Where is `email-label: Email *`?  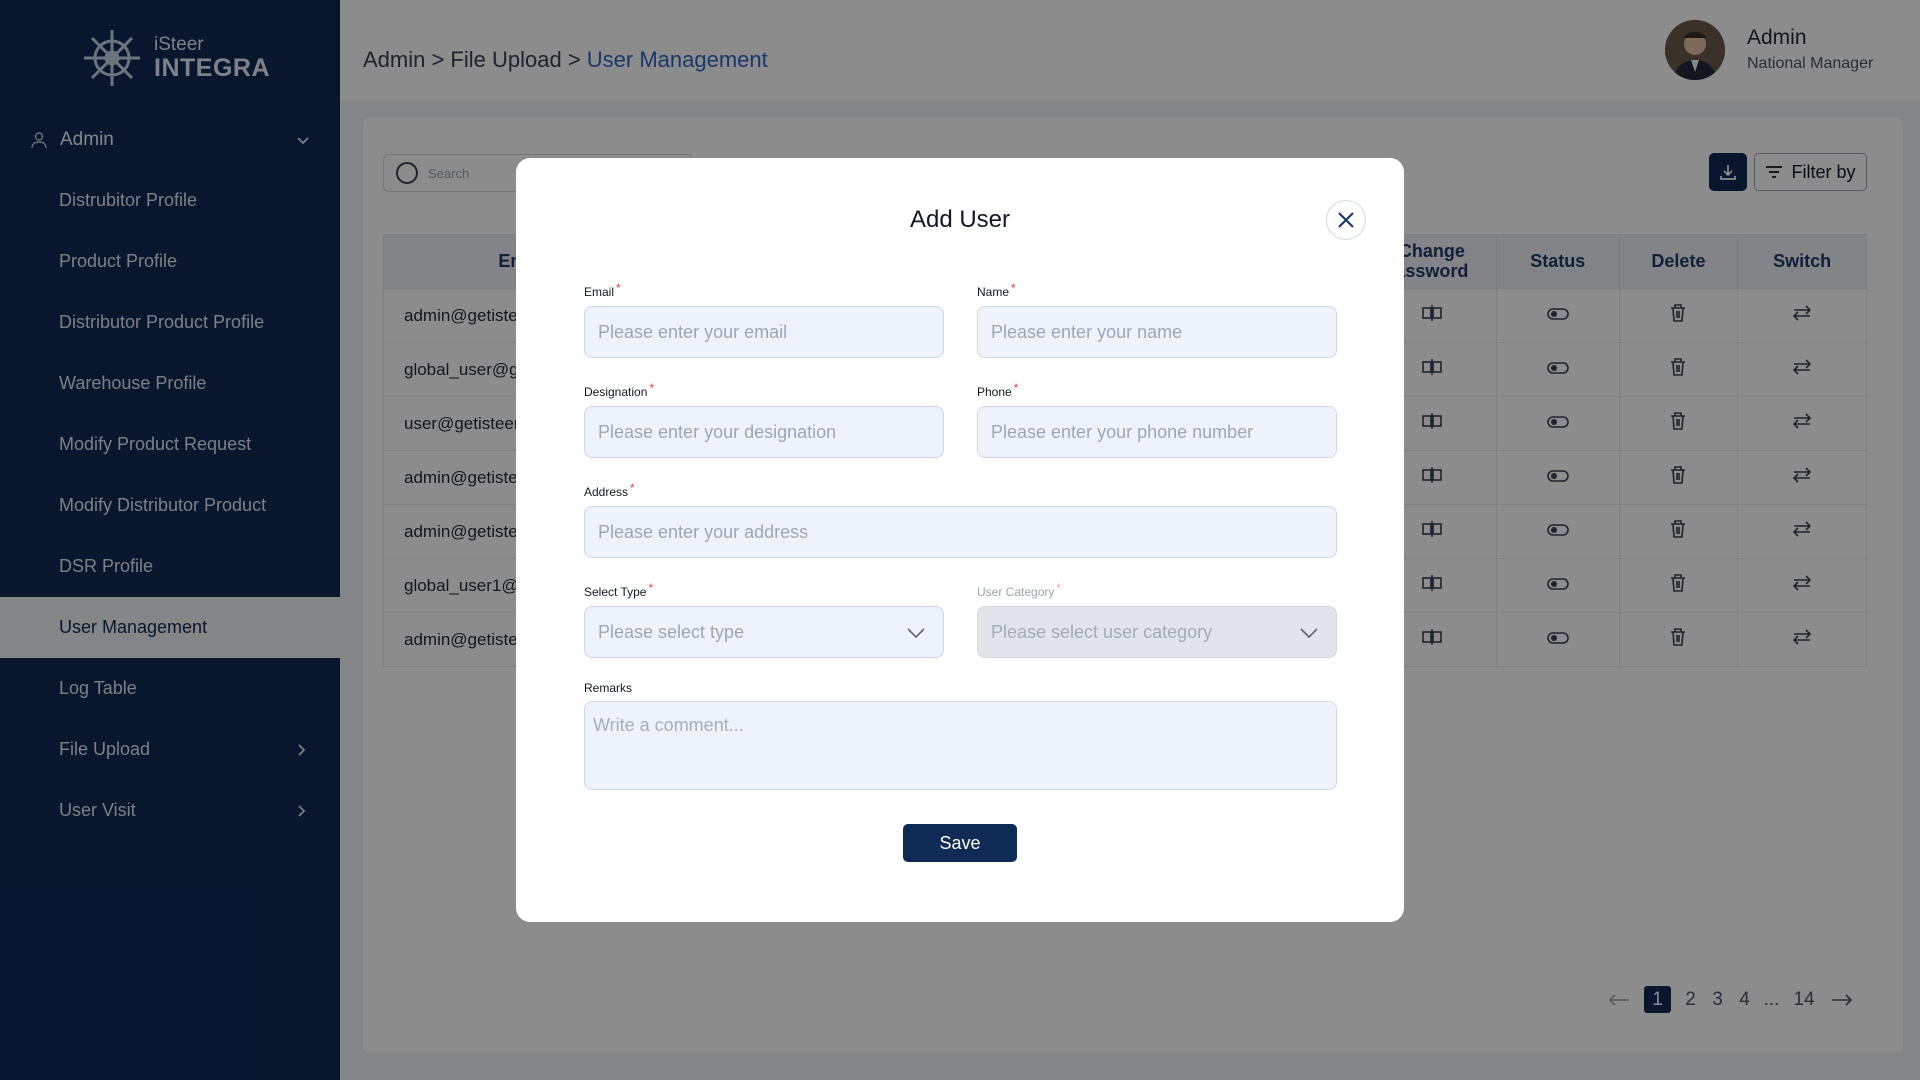
email-label: Email * is located at coordinates (602, 290).